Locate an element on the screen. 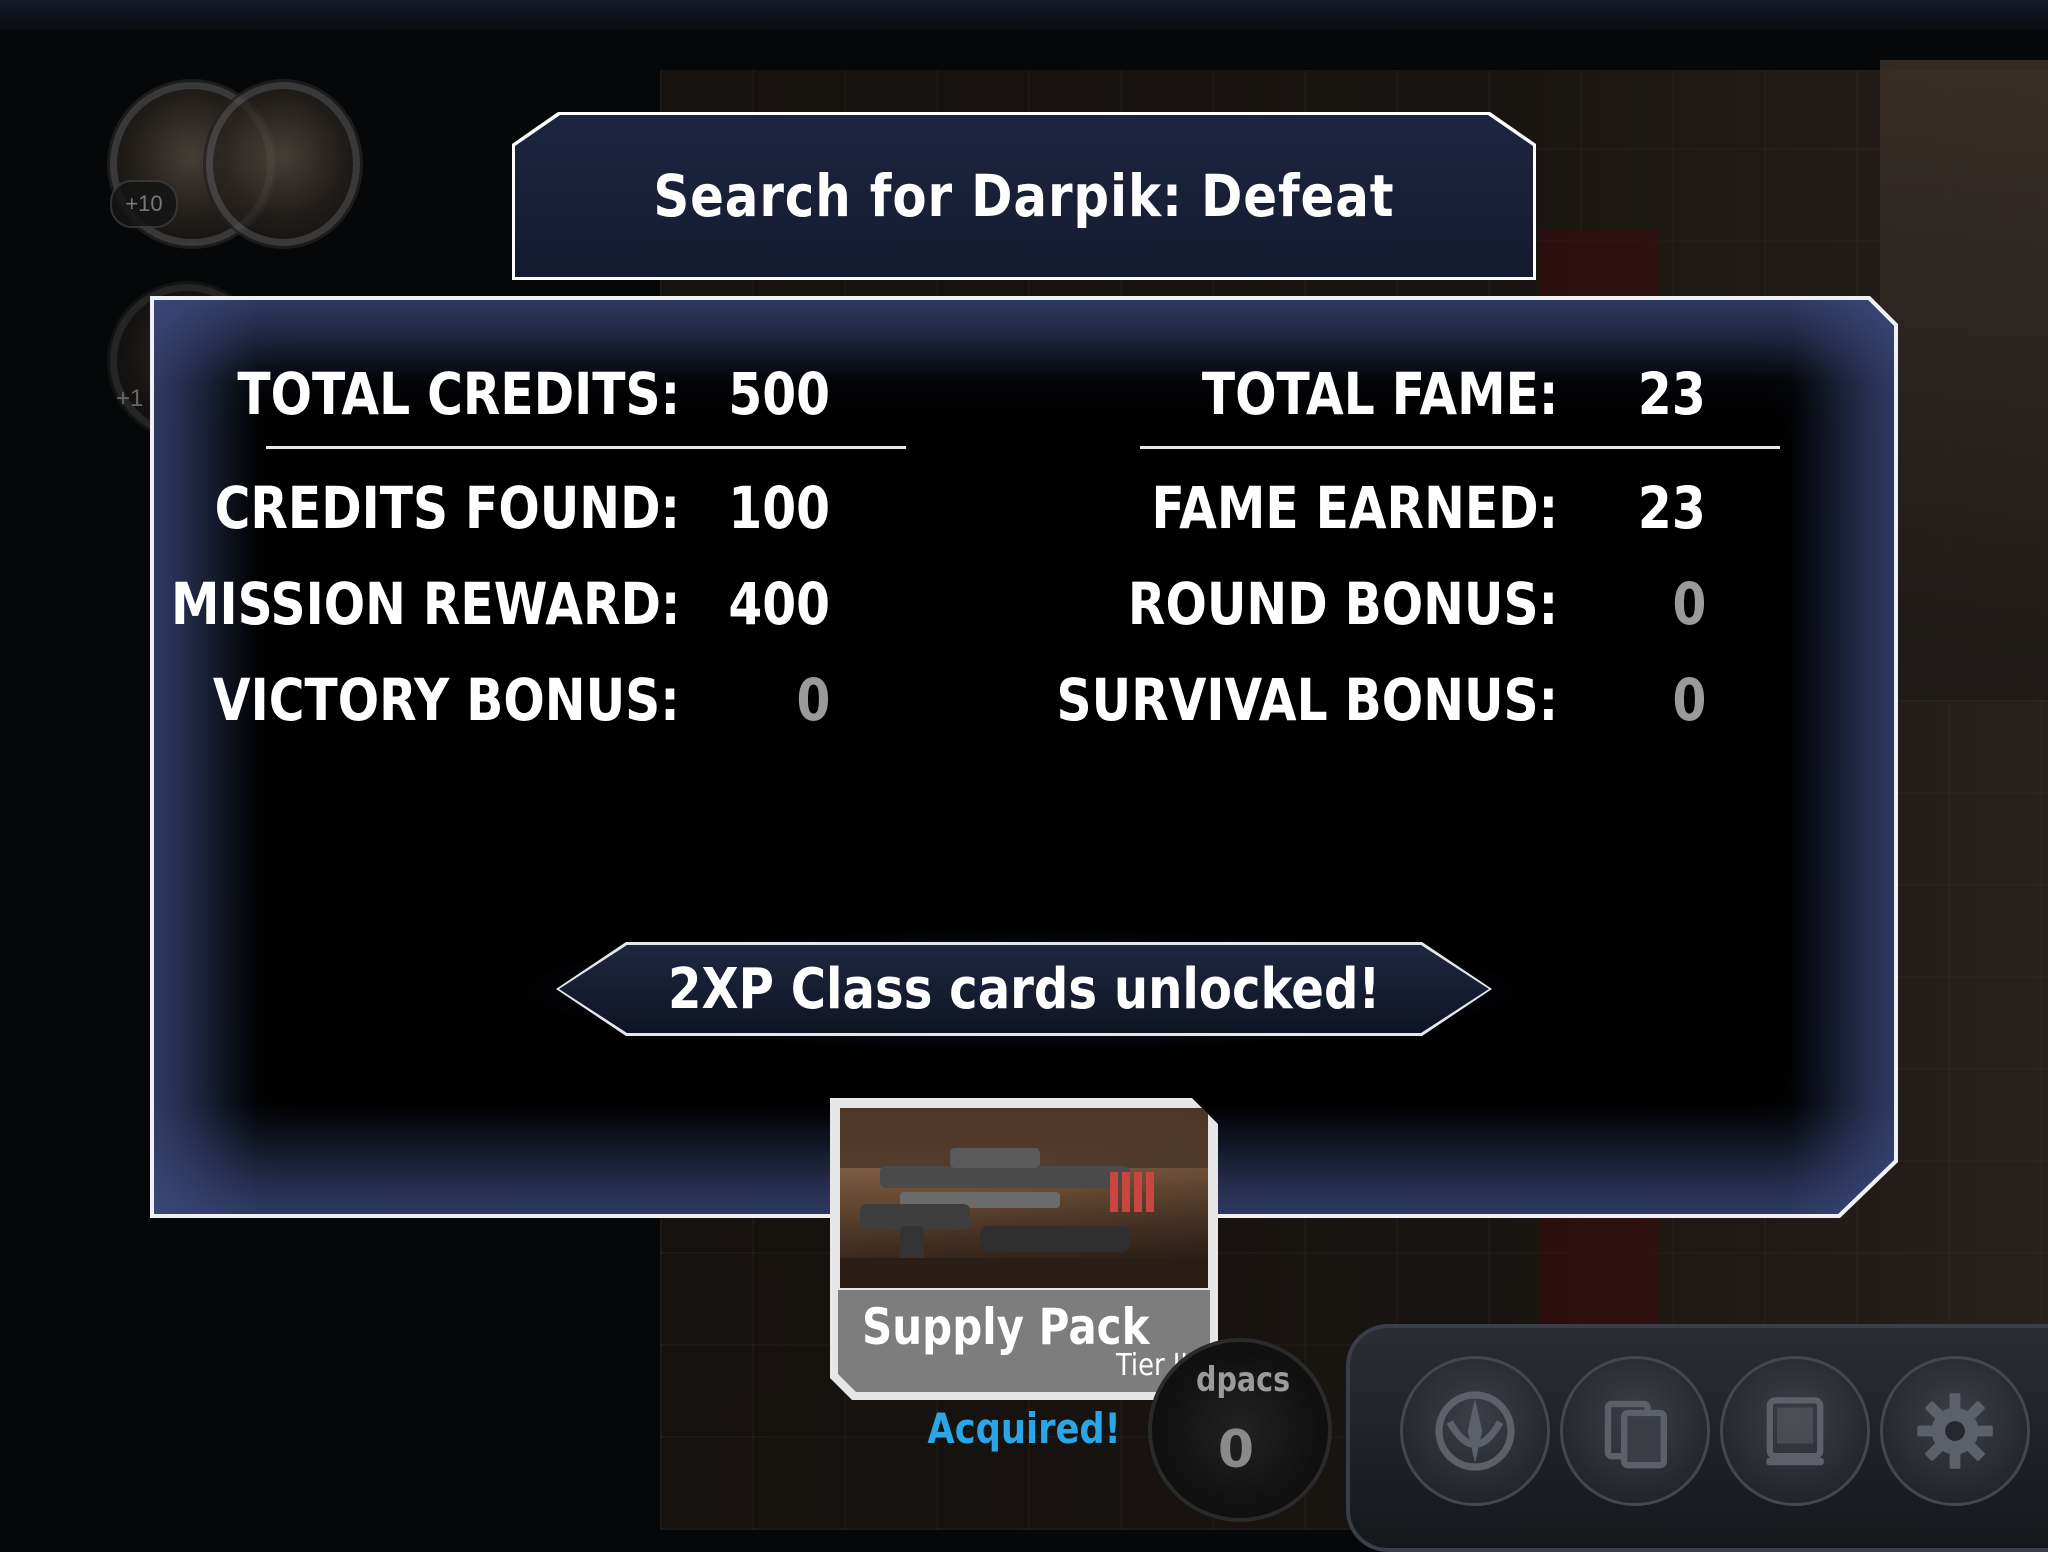  unlock-message: 2XP Class cards unlocked! is located at coordinates (1024, 989).